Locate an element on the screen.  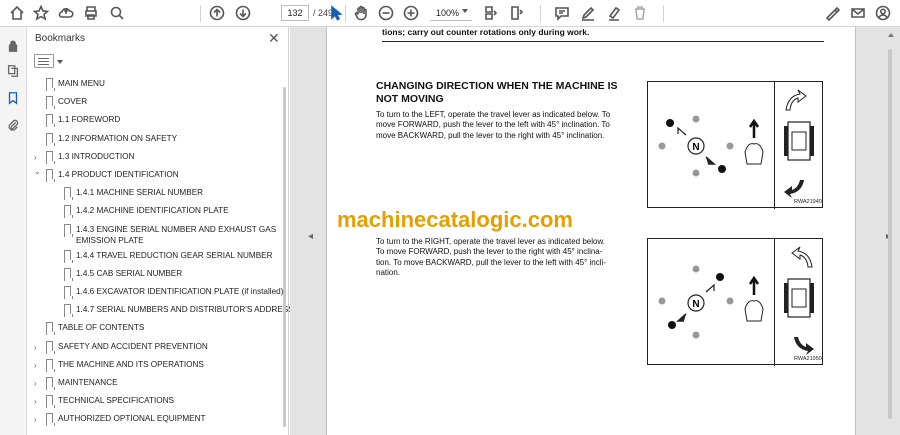
page-thumbnails-icon is located at coordinates (13, 71).